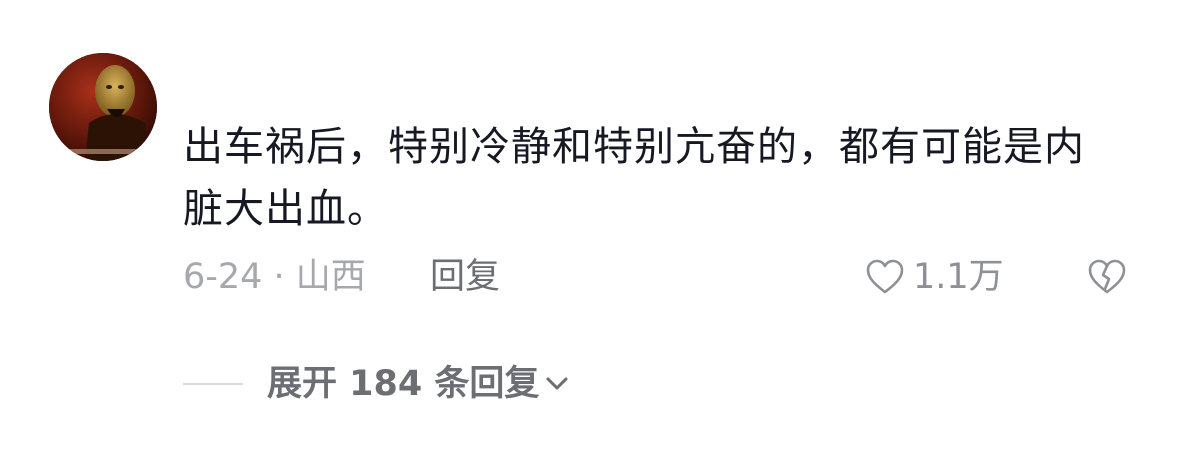  What do you see at coordinates (885, 276) in the screenshot?
I see `heart-outline-icon` at bounding box center [885, 276].